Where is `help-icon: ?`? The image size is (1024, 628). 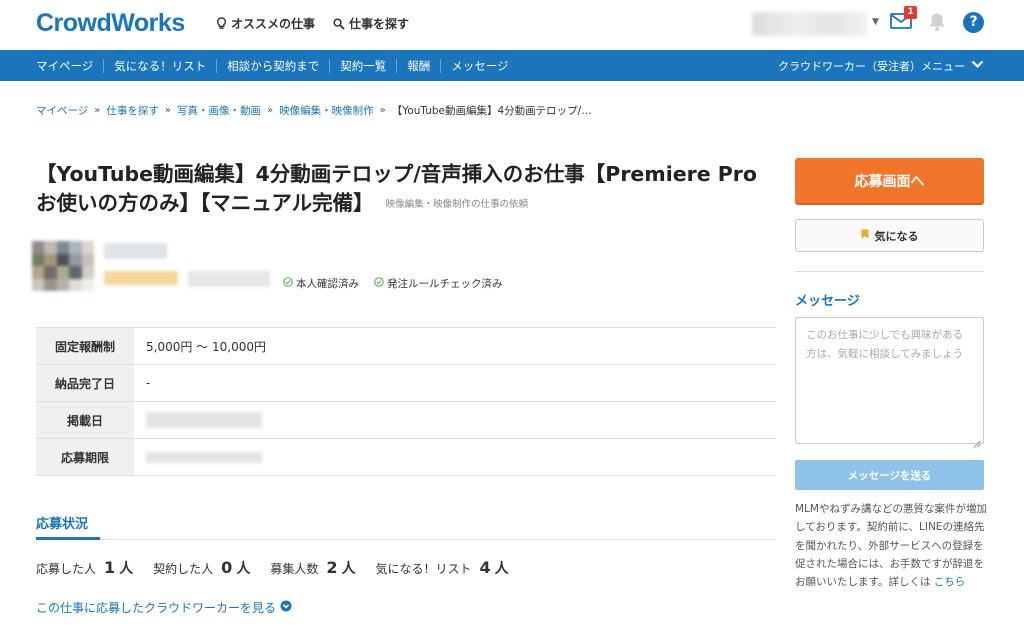
help-icon: ? is located at coordinates (973, 22).